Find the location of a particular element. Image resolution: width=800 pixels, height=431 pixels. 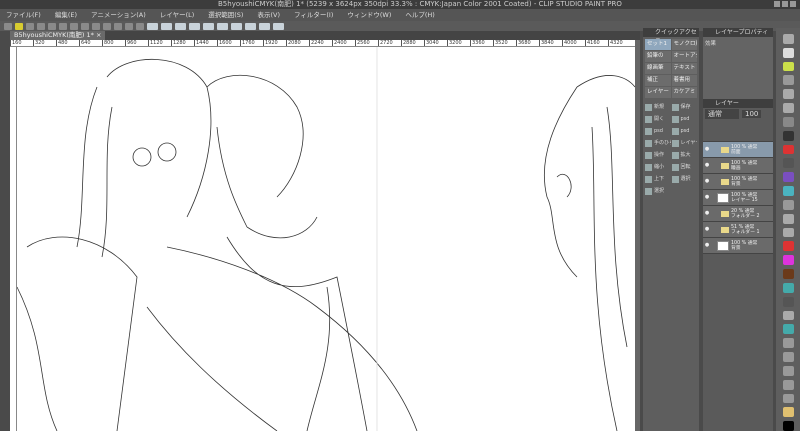

redo-icon is located at coordinates (63, 26).